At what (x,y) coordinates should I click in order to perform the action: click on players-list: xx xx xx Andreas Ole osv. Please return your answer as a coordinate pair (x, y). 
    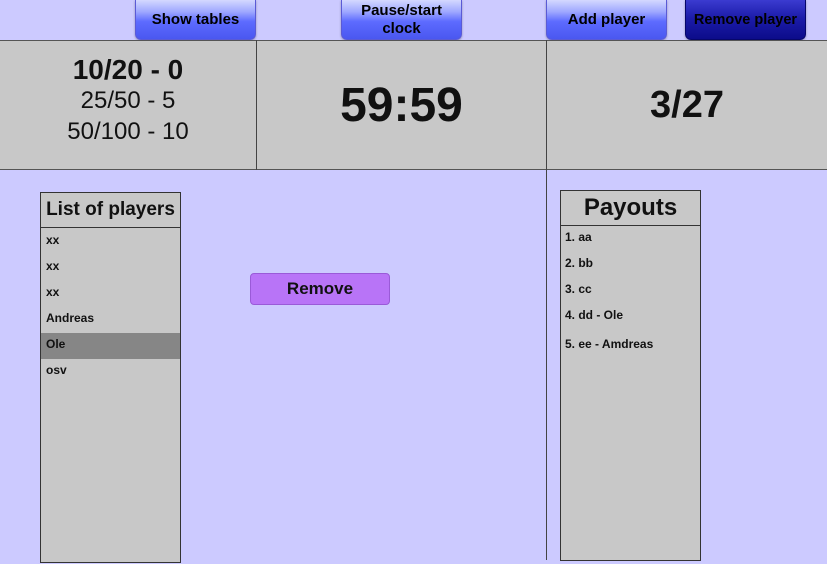
    Looking at the image, I should click on (110, 306).